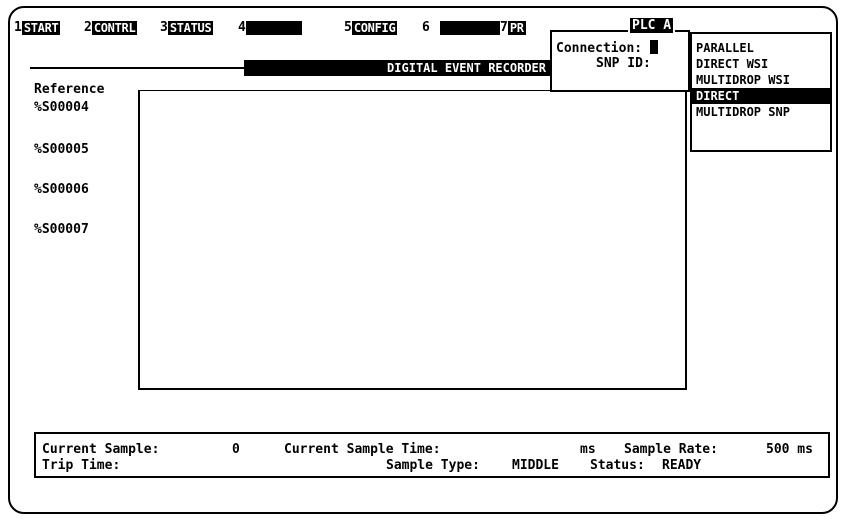 This screenshot has width=843, height=520. What do you see at coordinates (61, 149) in the screenshot?
I see `reference-item: %S00005` at bounding box center [61, 149].